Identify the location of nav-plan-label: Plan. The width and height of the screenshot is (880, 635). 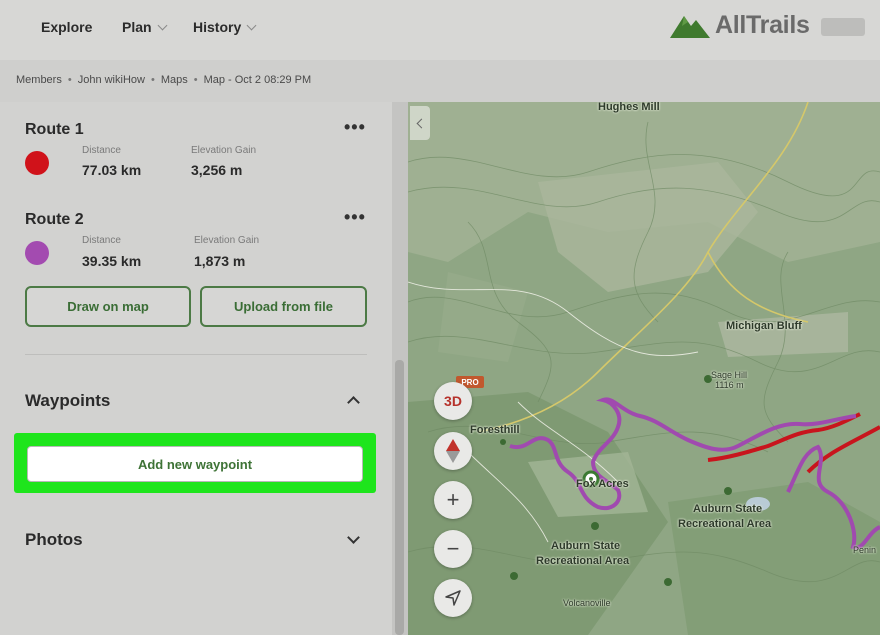
(137, 27).